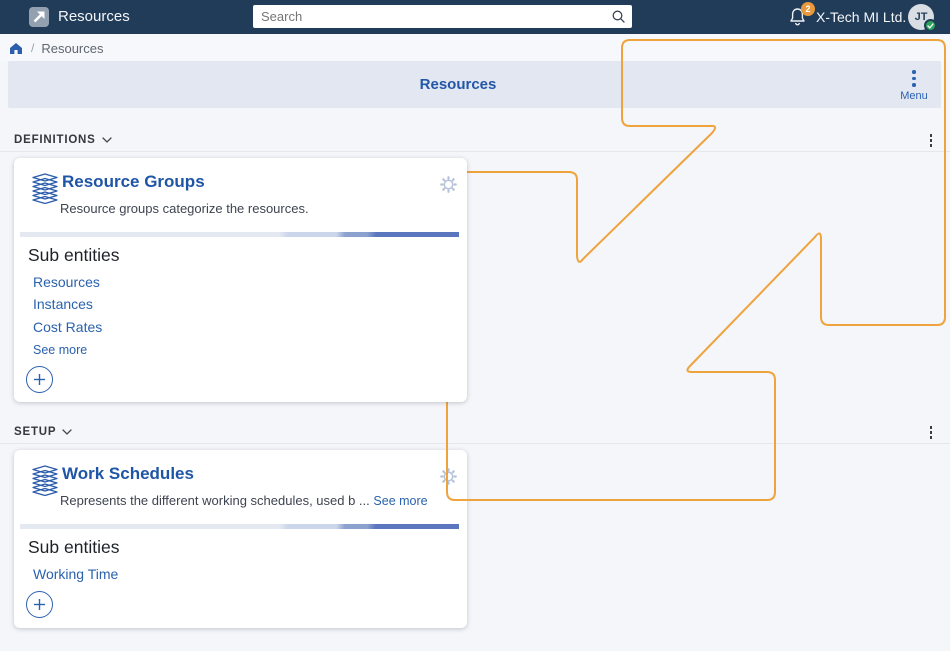  I want to click on section-setup-kebab-icon, so click(931, 432).